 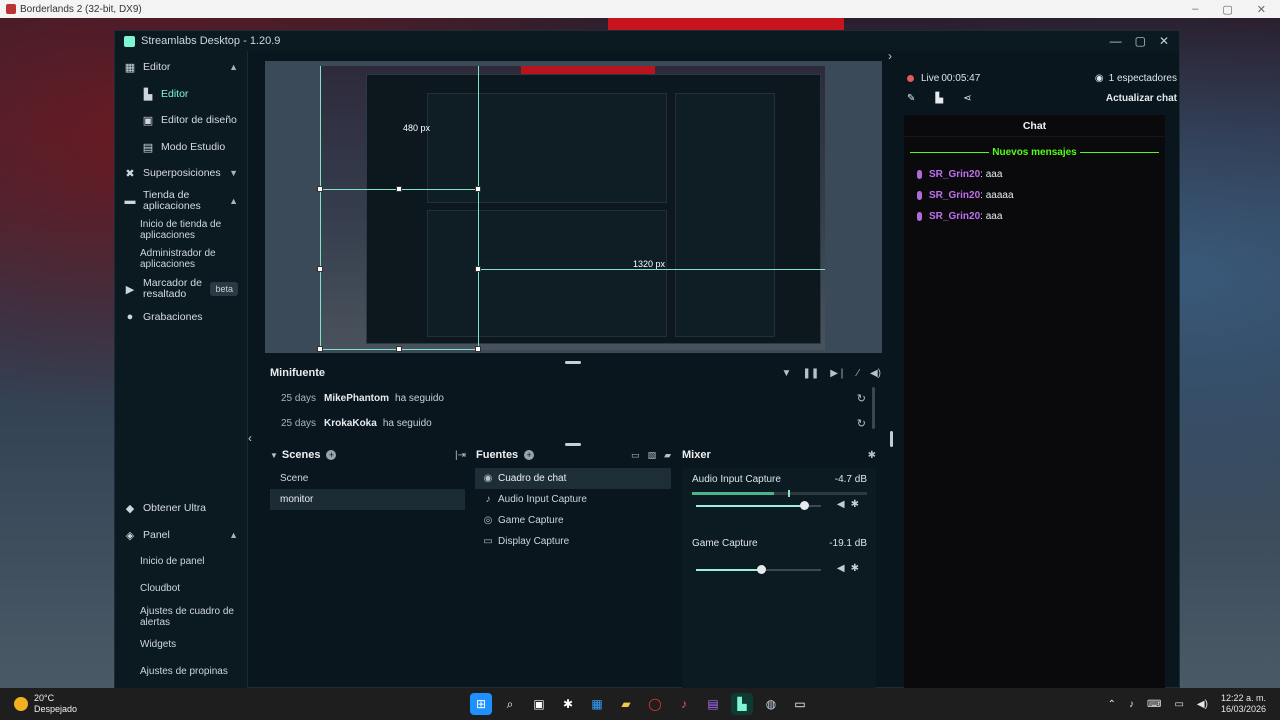 What do you see at coordinates (1154, 704) in the screenshot?
I see `keyboard-icon: ⌨` at bounding box center [1154, 704].